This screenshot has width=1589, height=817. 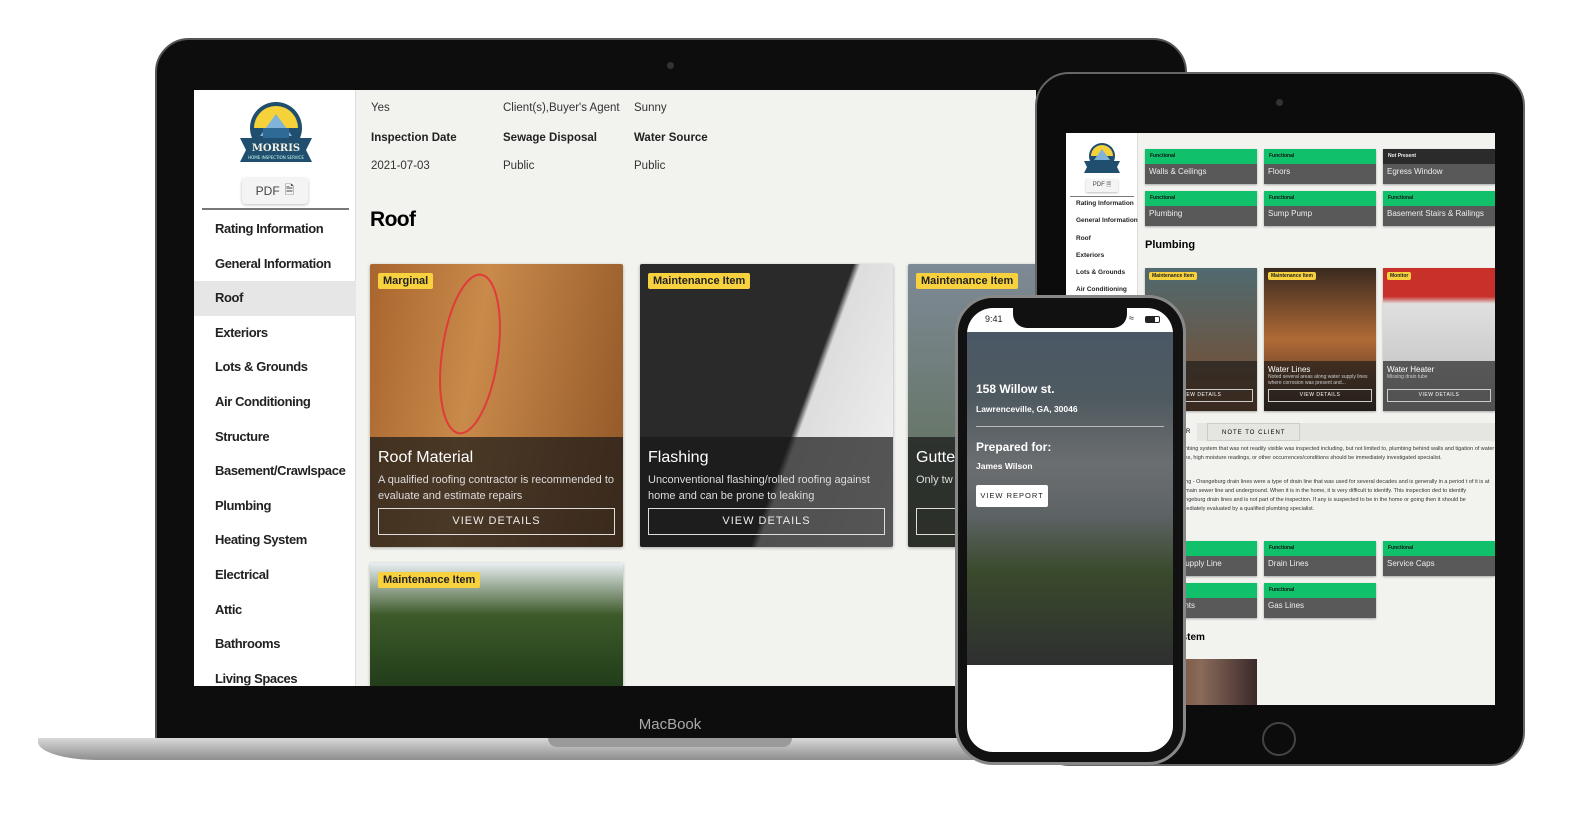 What do you see at coordinates (1320, 600) in the screenshot?
I see `status-tile: Functional Gas Lines` at bounding box center [1320, 600].